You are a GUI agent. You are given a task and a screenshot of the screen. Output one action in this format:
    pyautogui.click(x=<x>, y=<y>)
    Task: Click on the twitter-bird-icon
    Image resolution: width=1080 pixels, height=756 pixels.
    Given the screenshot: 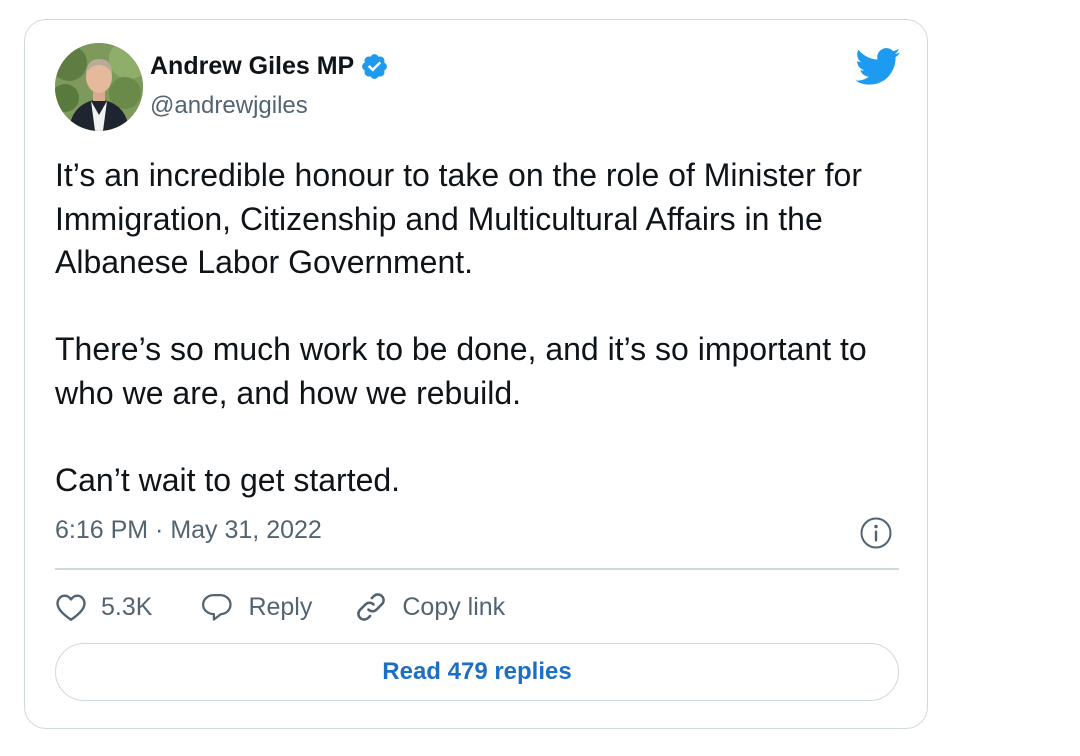 What is the action you would take?
    pyautogui.click(x=878, y=67)
    